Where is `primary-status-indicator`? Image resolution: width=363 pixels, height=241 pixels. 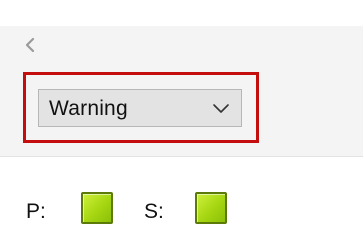 primary-status-indicator is located at coordinates (97, 208).